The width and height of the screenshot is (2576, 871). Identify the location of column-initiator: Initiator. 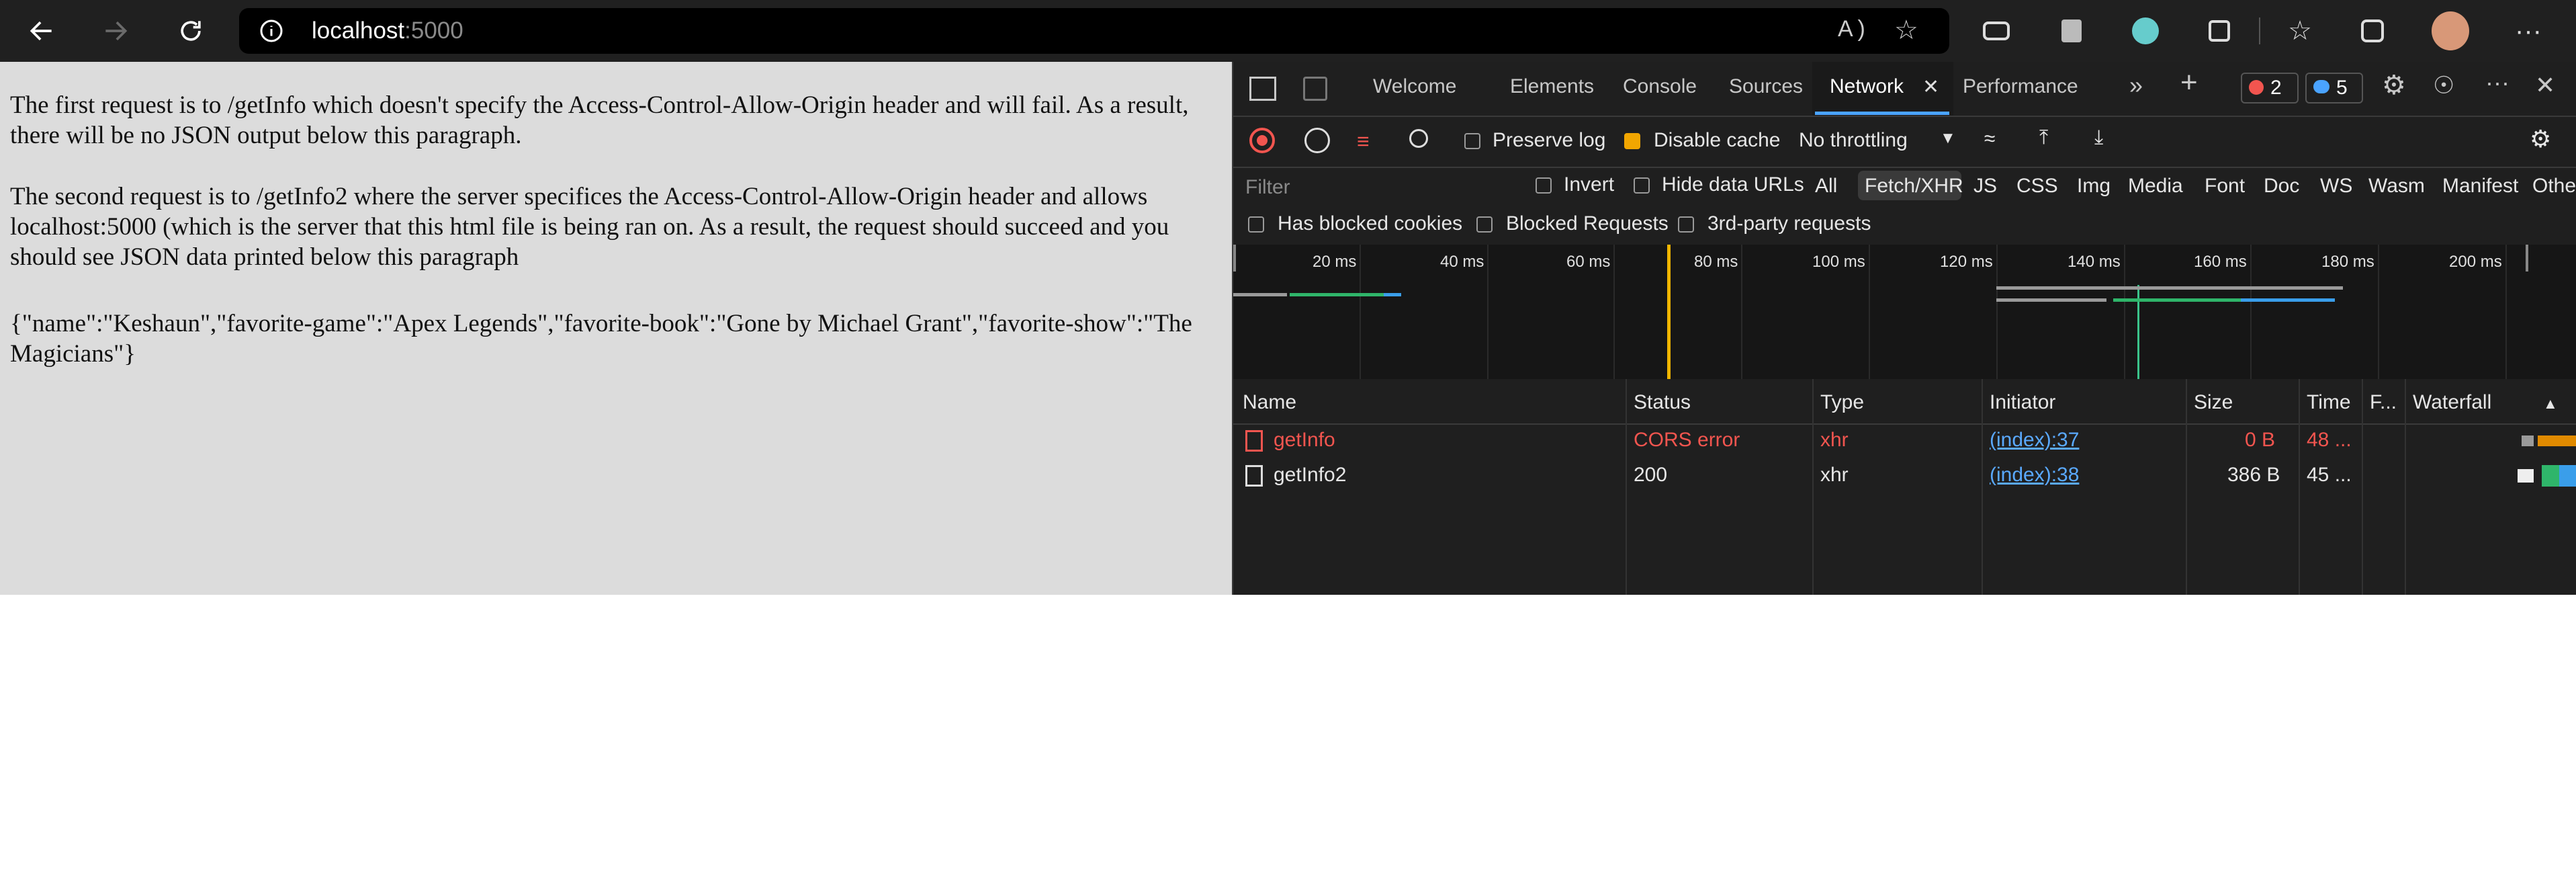
(2022, 402).